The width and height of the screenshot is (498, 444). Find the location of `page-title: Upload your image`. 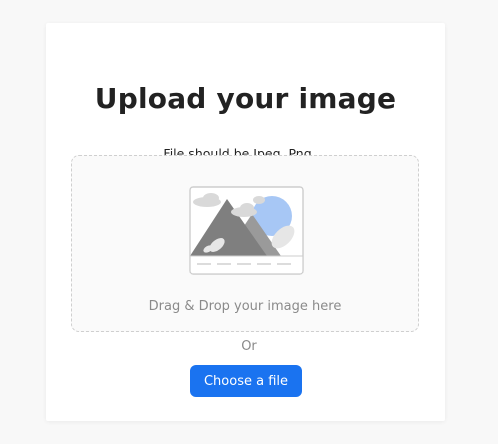

page-title: Upload your image is located at coordinates (245, 98).